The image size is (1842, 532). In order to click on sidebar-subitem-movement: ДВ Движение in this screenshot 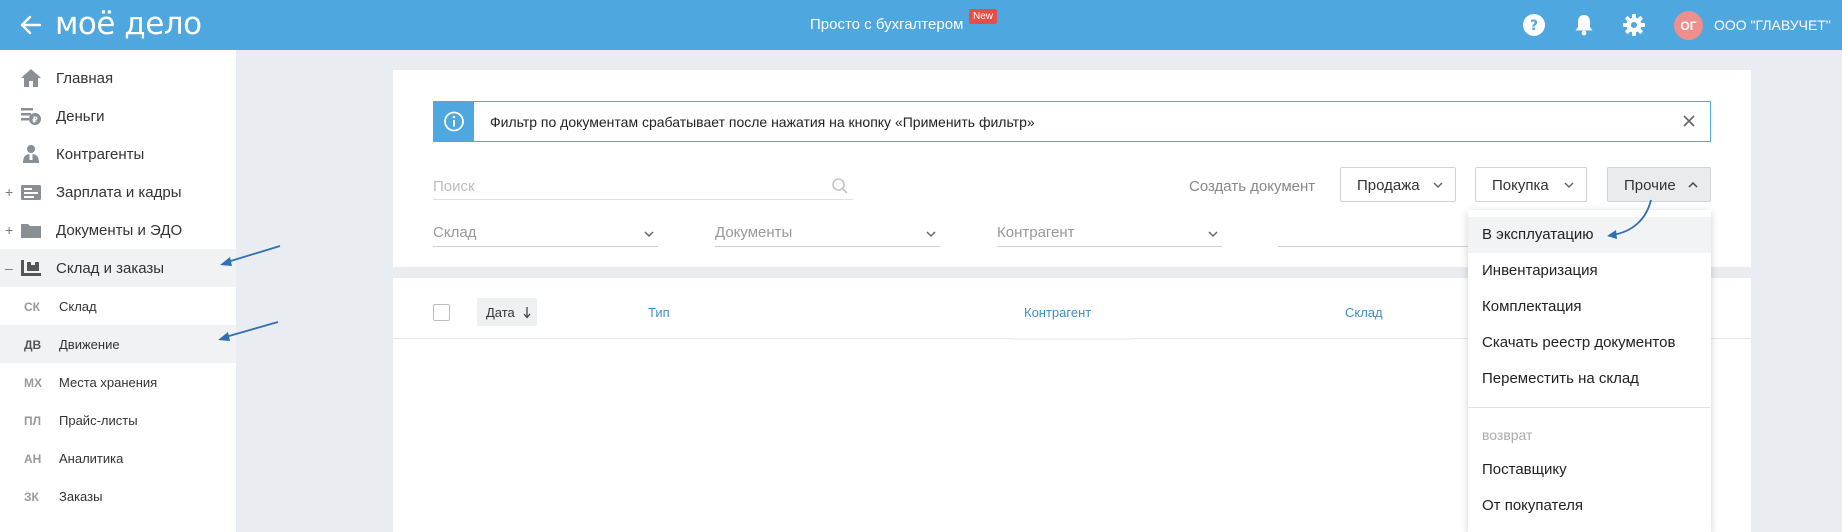, I will do `click(118, 344)`.